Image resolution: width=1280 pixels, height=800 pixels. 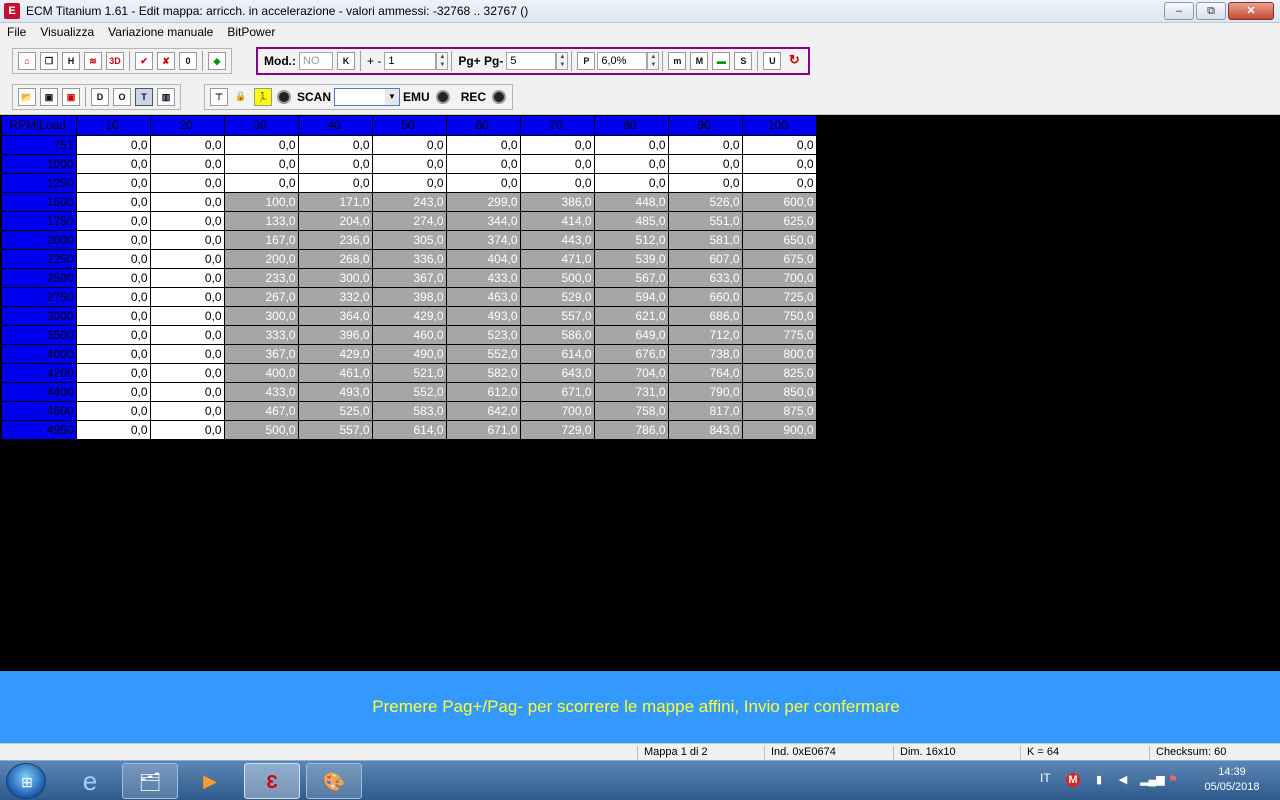 I want to click on s-icon: S, so click(x=743, y=61).